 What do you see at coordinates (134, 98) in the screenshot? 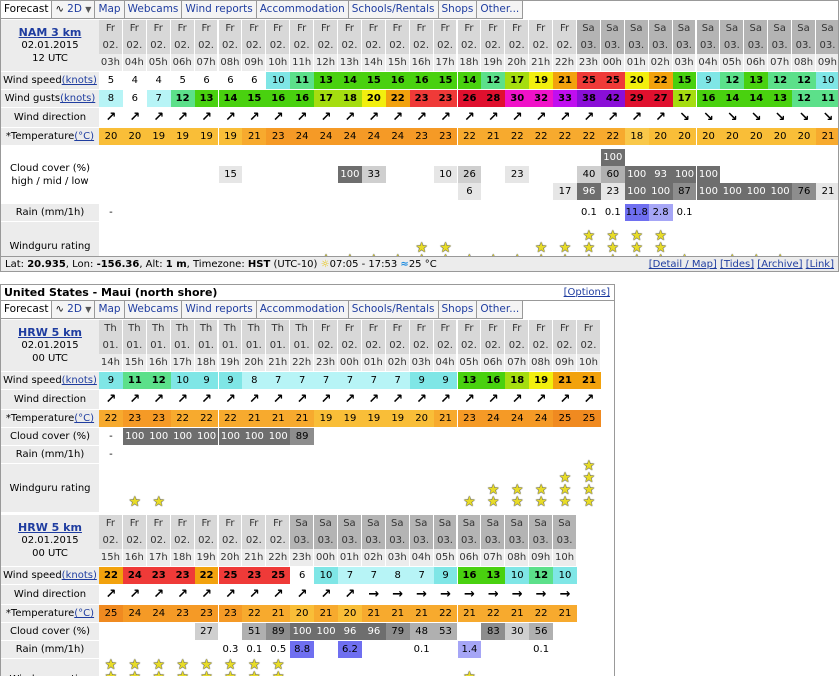
I see `wind-gust-cell: 6` at bounding box center [134, 98].